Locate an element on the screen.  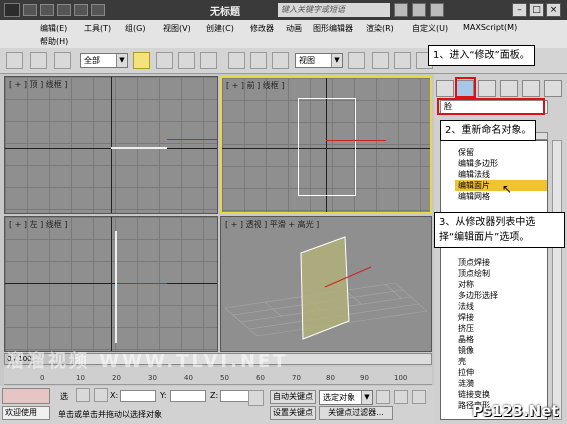
list-item: 对称 is located at coordinates (501, 284).